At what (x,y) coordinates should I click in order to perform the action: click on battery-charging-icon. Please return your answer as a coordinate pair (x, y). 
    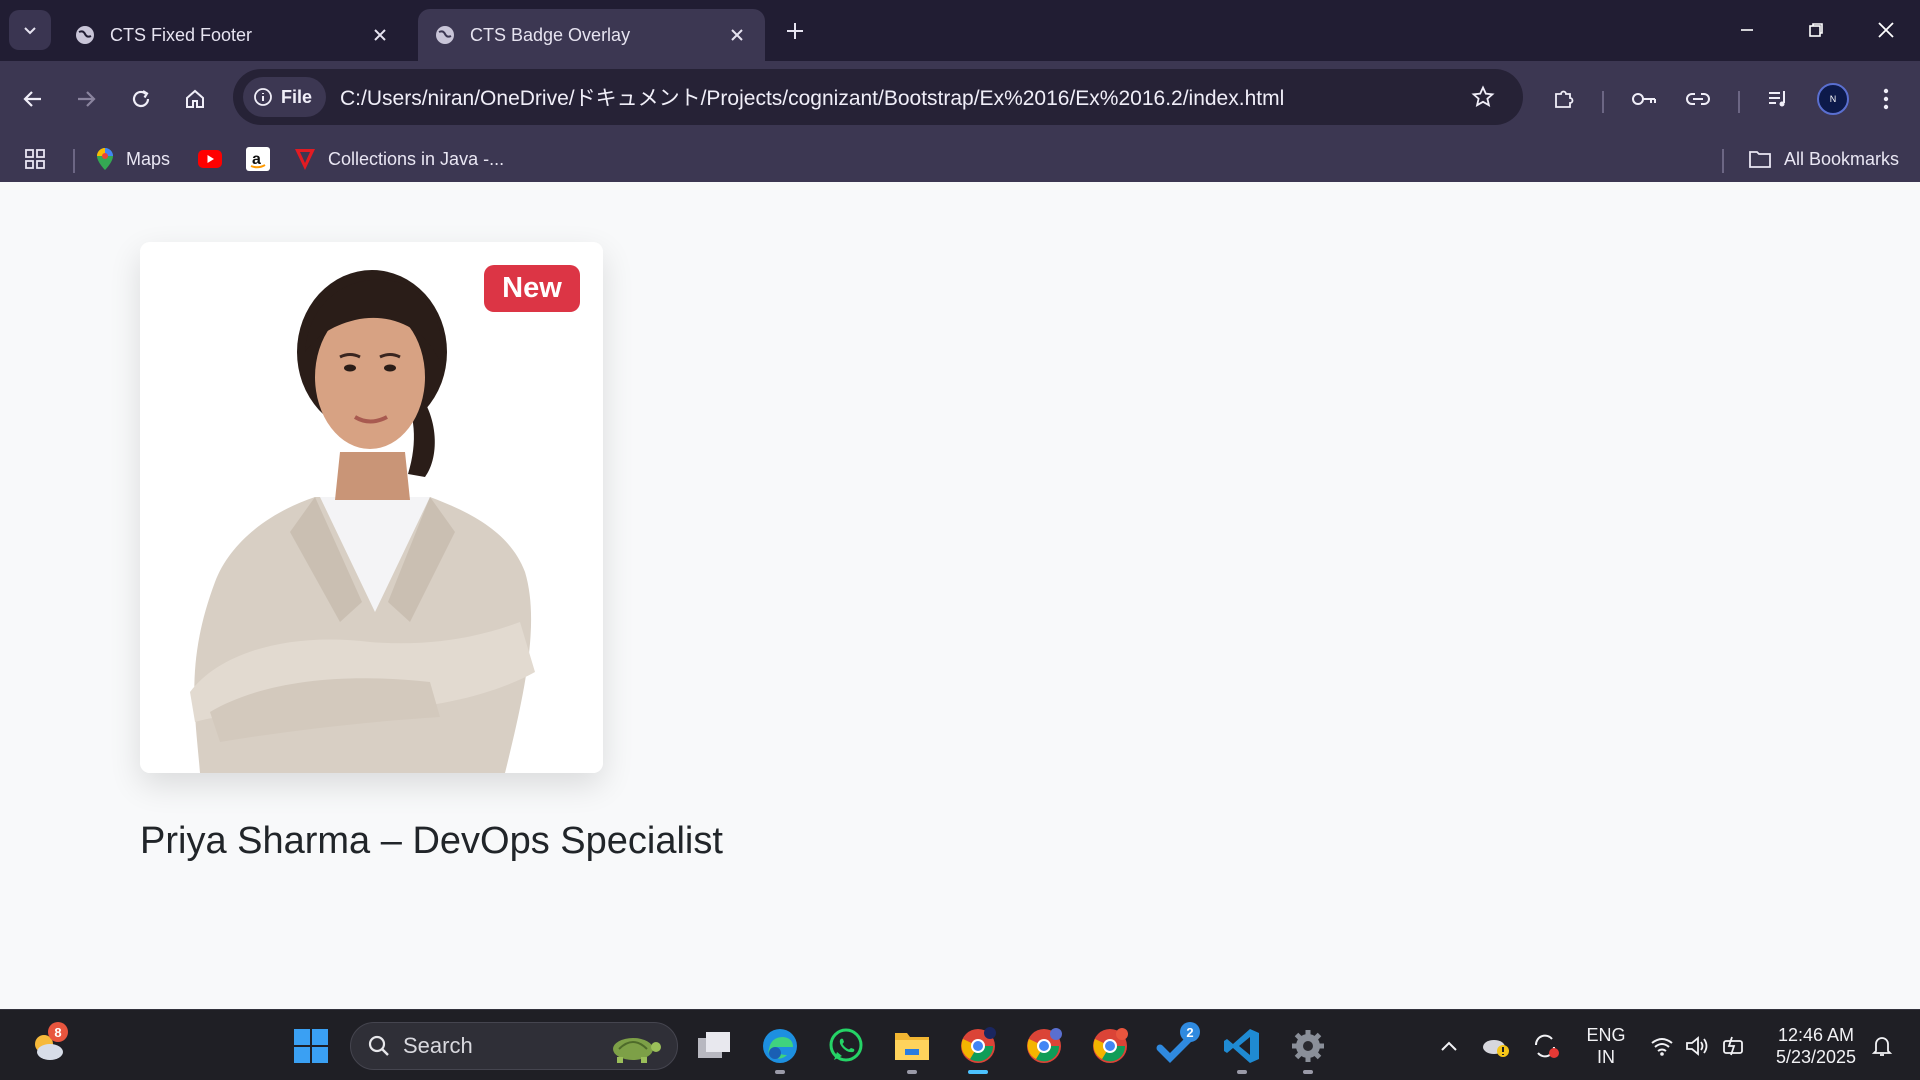
    Looking at the image, I should click on (1733, 1046).